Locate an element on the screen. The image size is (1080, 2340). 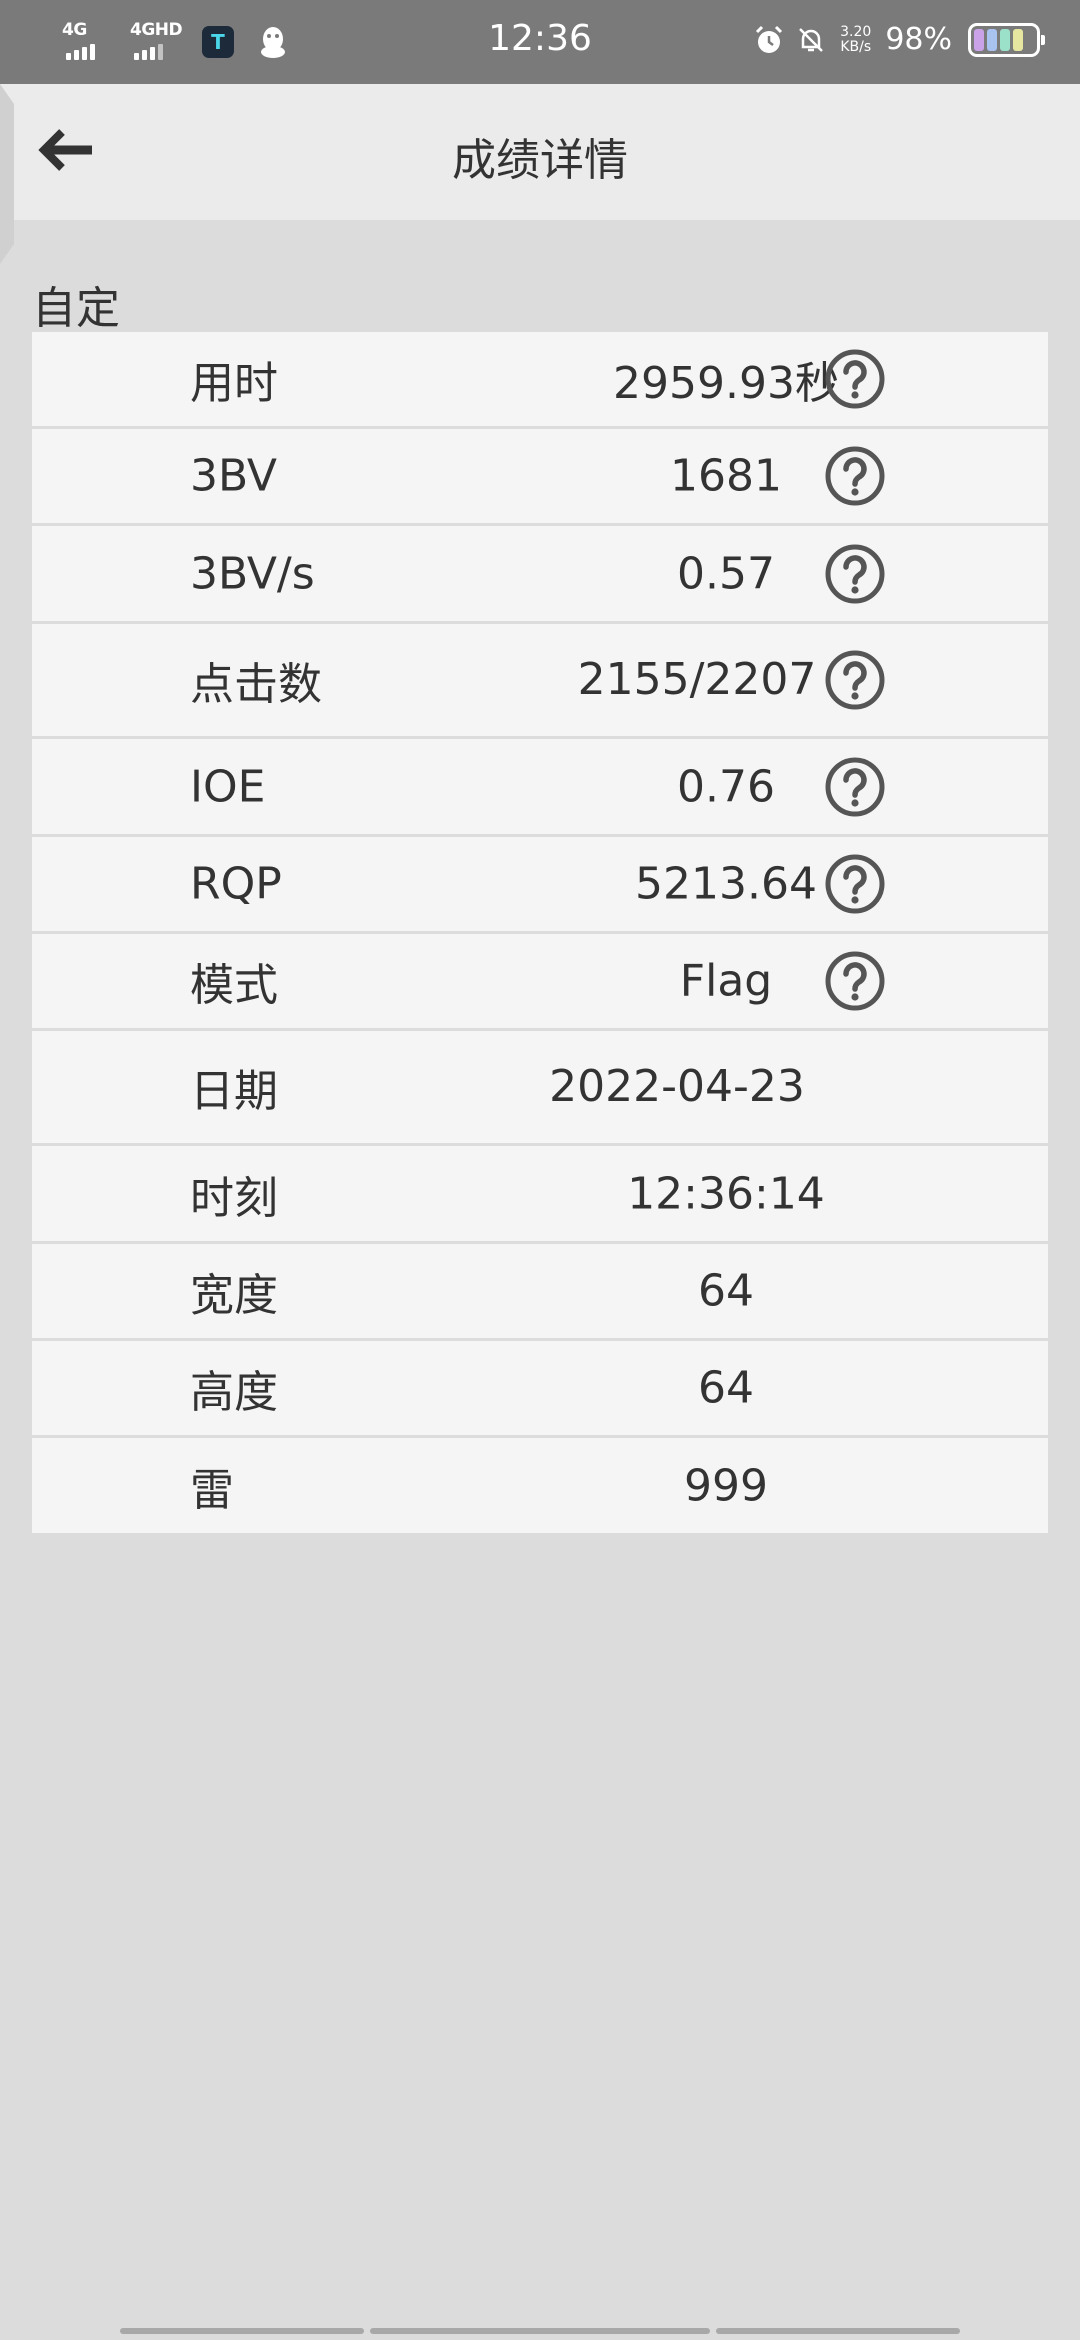
app-bar: 成绩详情 is located at coordinates (540, 152).